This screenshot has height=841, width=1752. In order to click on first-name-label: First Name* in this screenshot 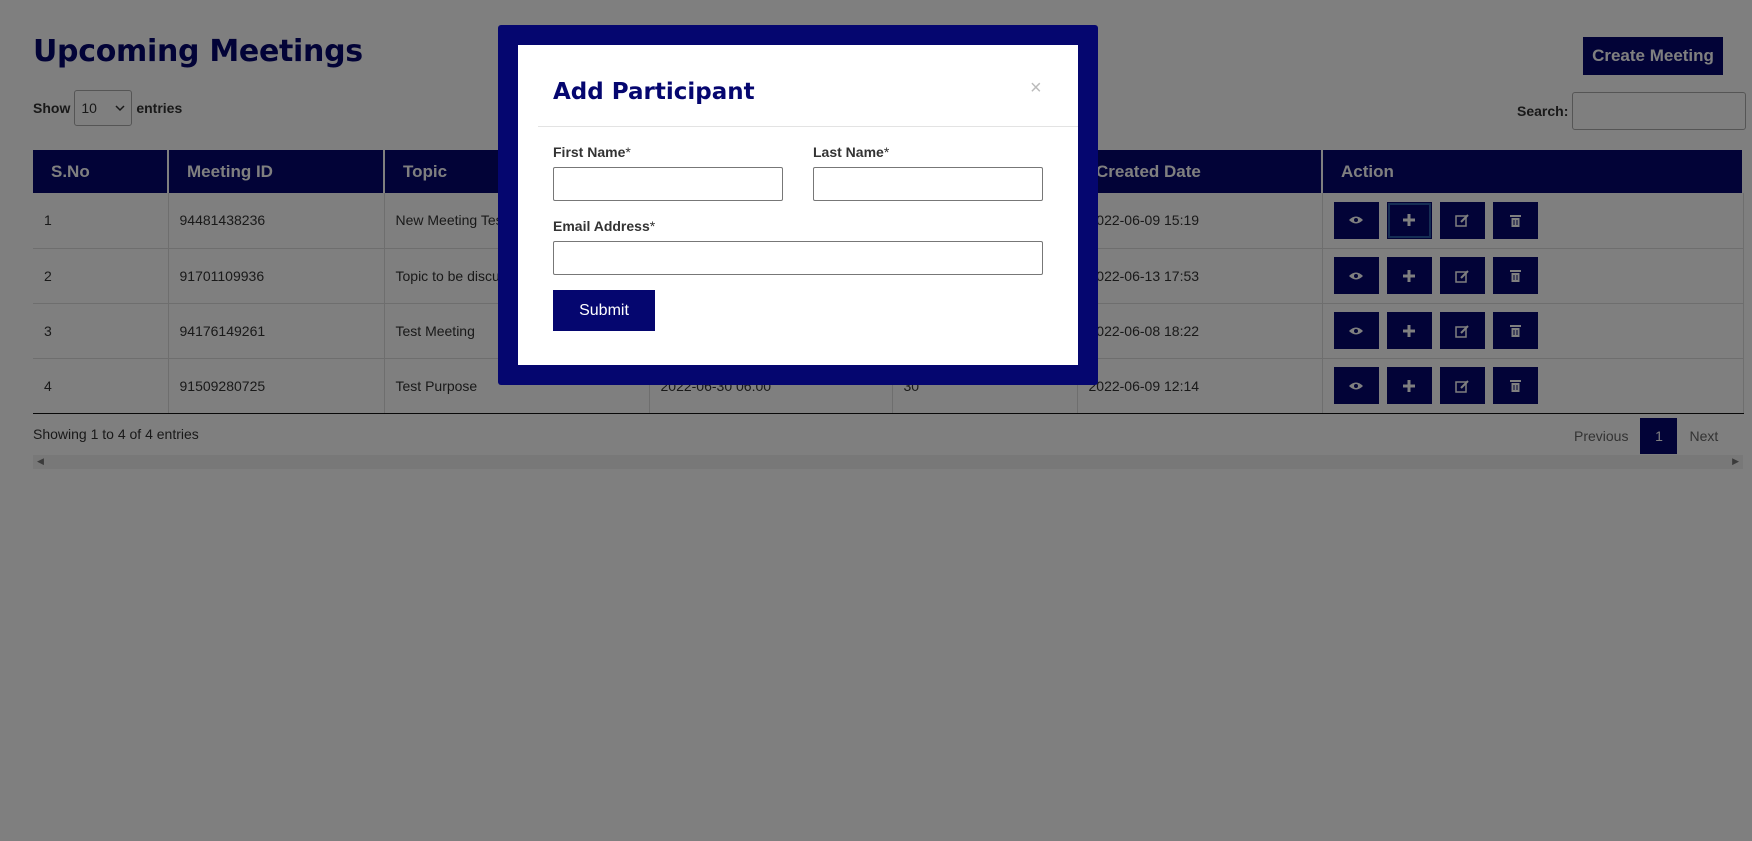, I will do `click(592, 152)`.